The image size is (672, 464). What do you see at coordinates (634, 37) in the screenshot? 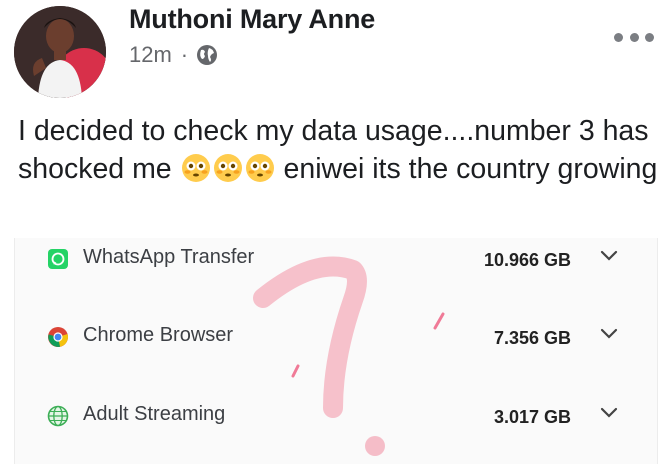
I see `more-options-icon` at bounding box center [634, 37].